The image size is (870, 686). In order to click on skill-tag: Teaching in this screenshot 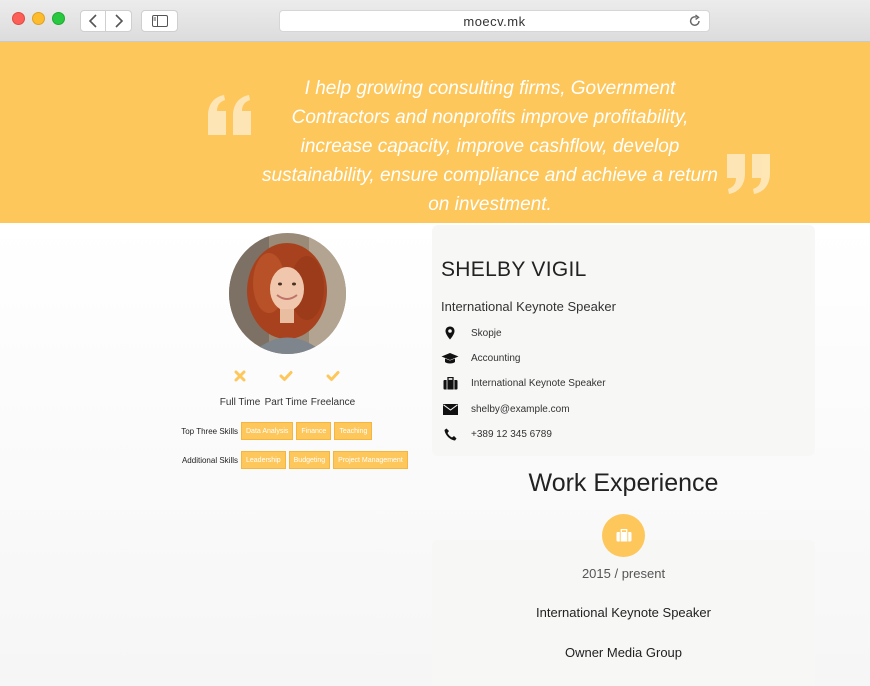, I will do `click(353, 431)`.